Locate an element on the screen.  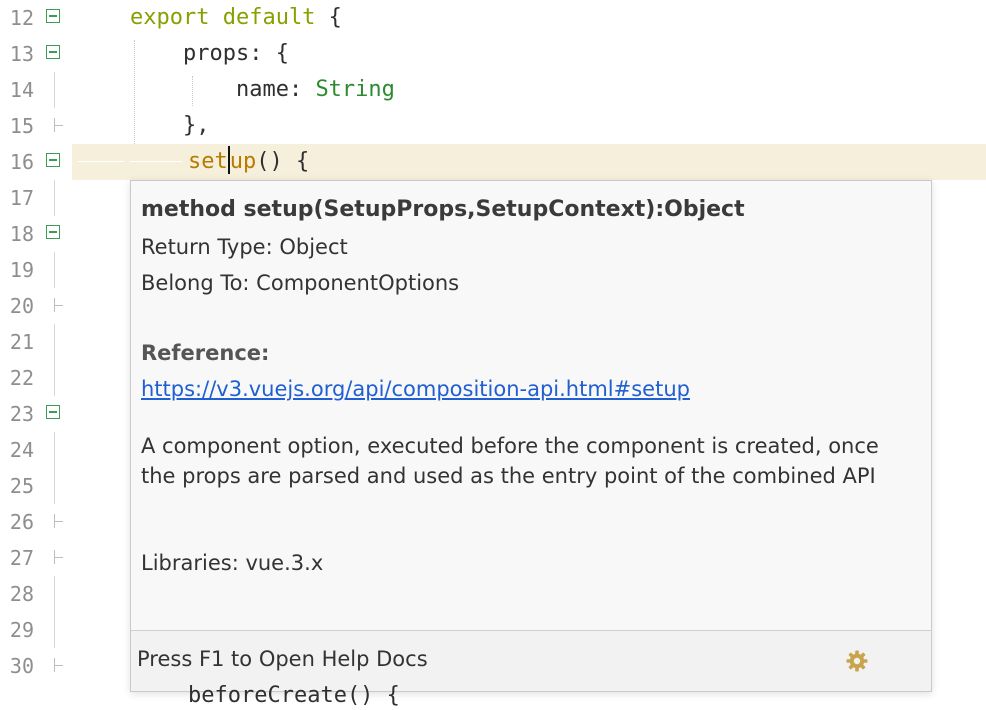
code-text: export default { is located at coordinates (236, 17).